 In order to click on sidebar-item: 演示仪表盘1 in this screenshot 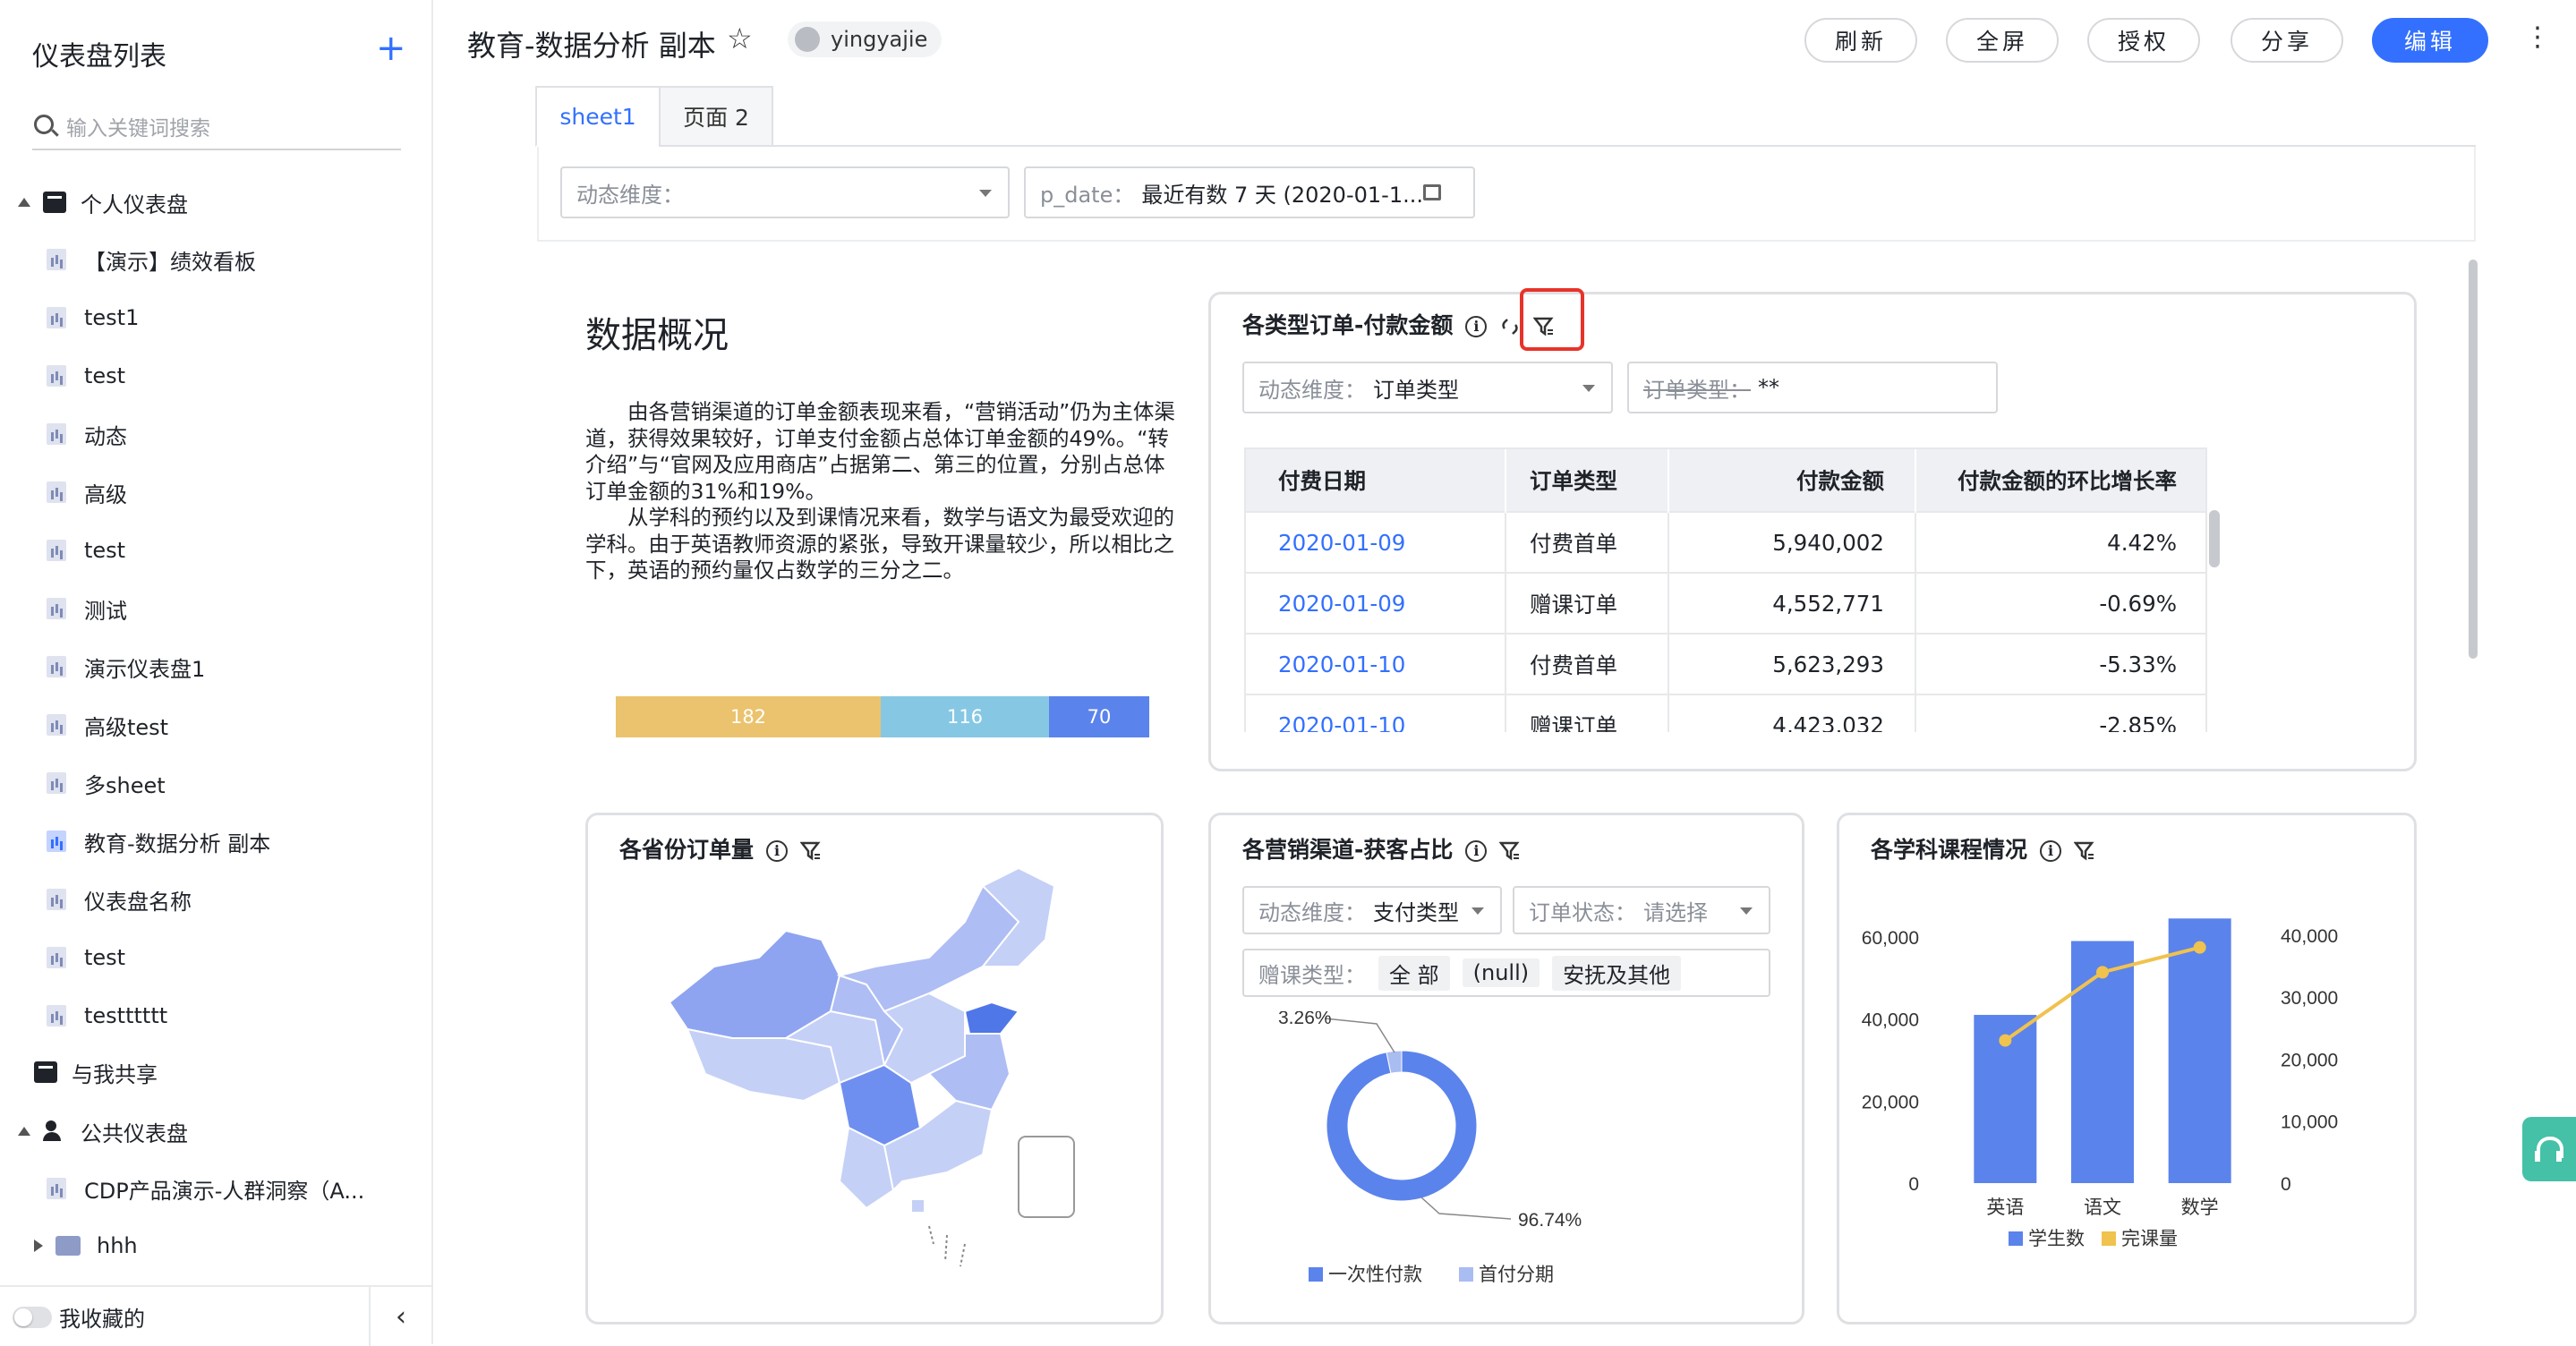, I will do `click(215, 667)`.